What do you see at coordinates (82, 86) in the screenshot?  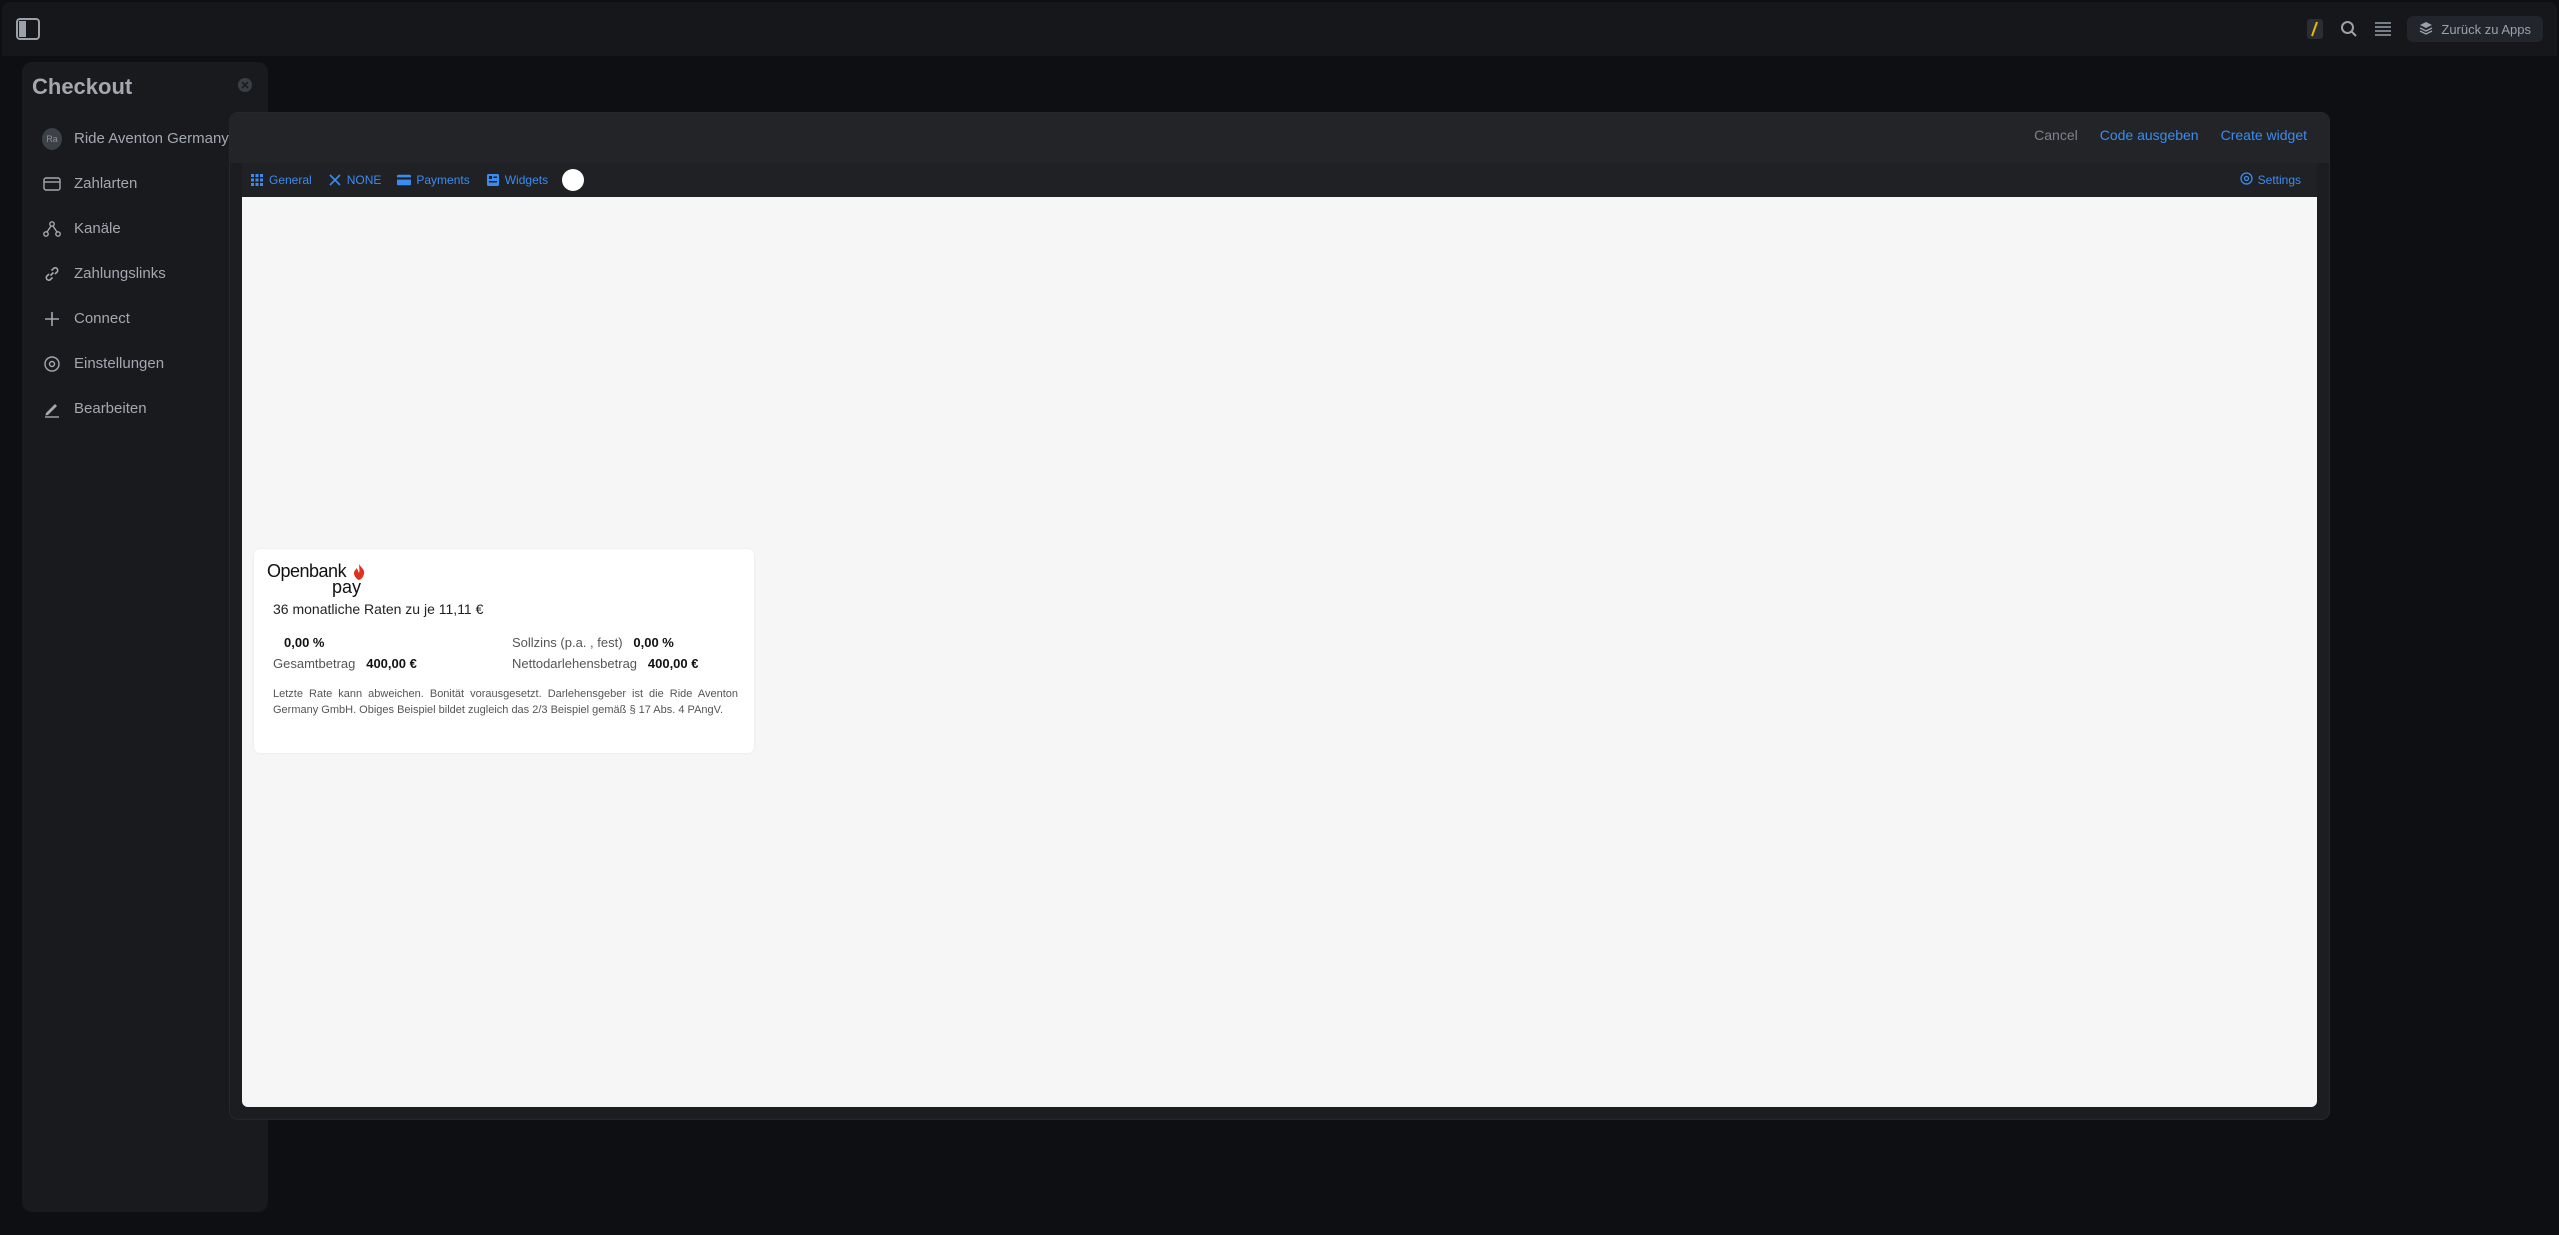 I see `sidebar-title: Checkout` at bounding box center [82, 86].